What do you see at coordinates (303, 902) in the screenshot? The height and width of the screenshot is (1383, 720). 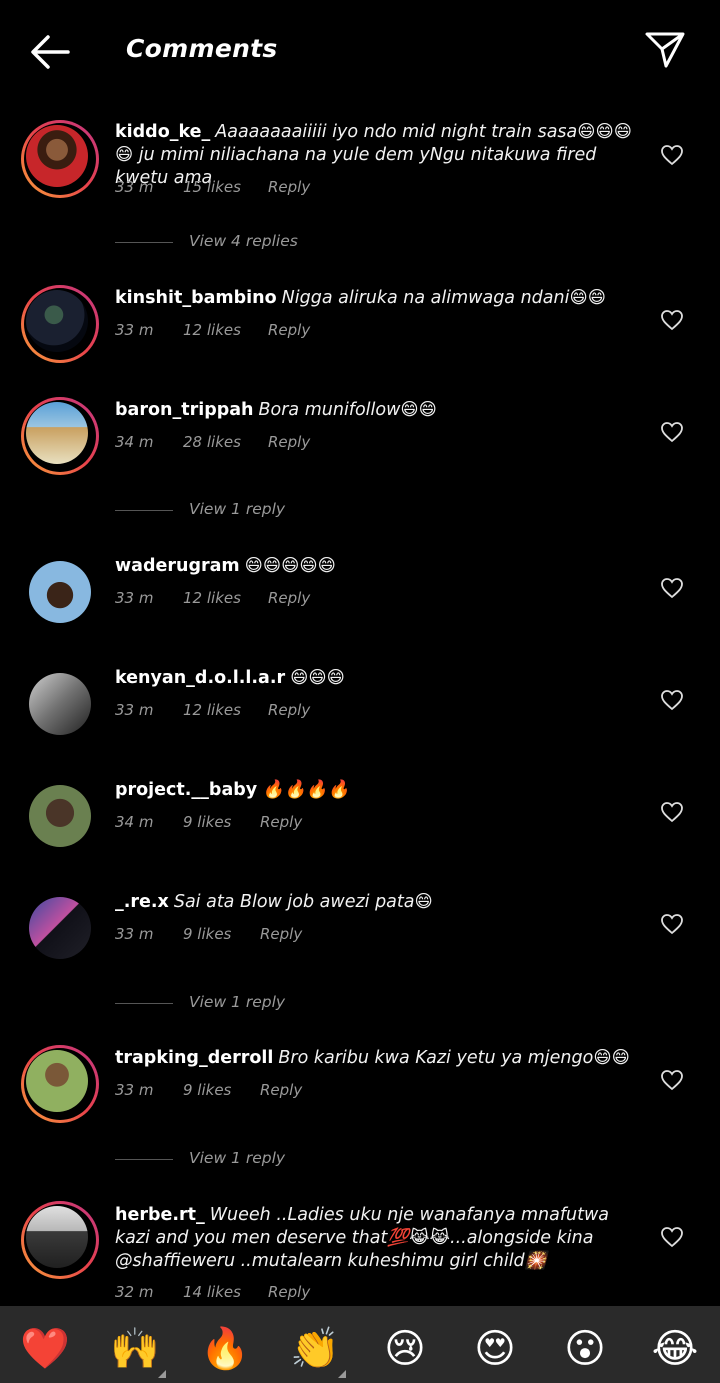 I see `comment-text: Sai ata Blow job awezi pata😄` at bounding box center [303, 902].